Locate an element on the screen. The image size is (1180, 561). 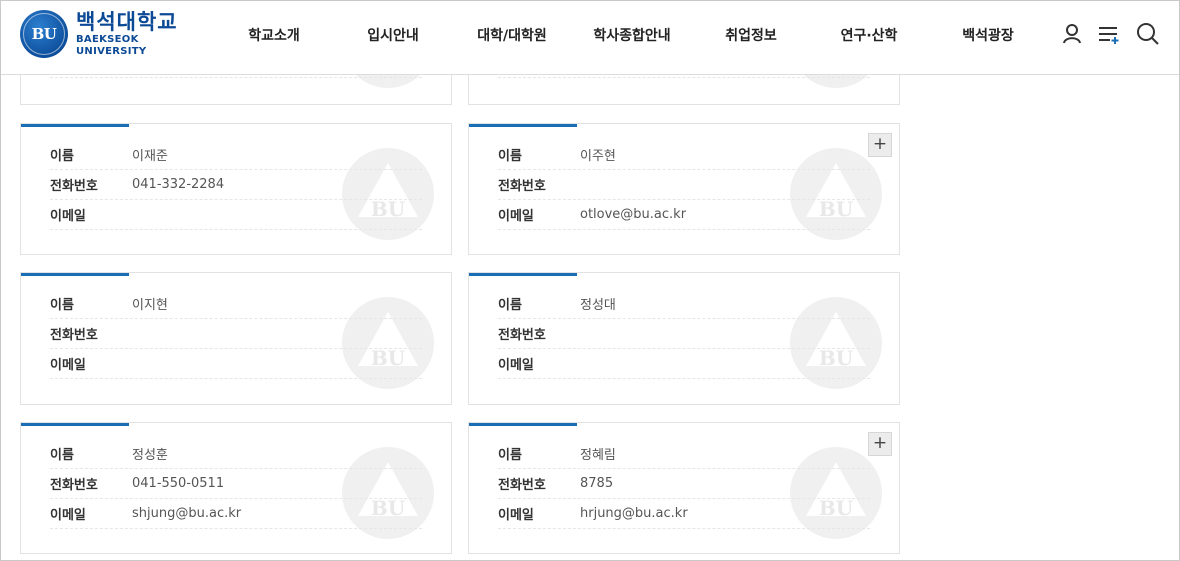
email-value: shjung@bu.ac.kr is located at coordinates (187, 513).